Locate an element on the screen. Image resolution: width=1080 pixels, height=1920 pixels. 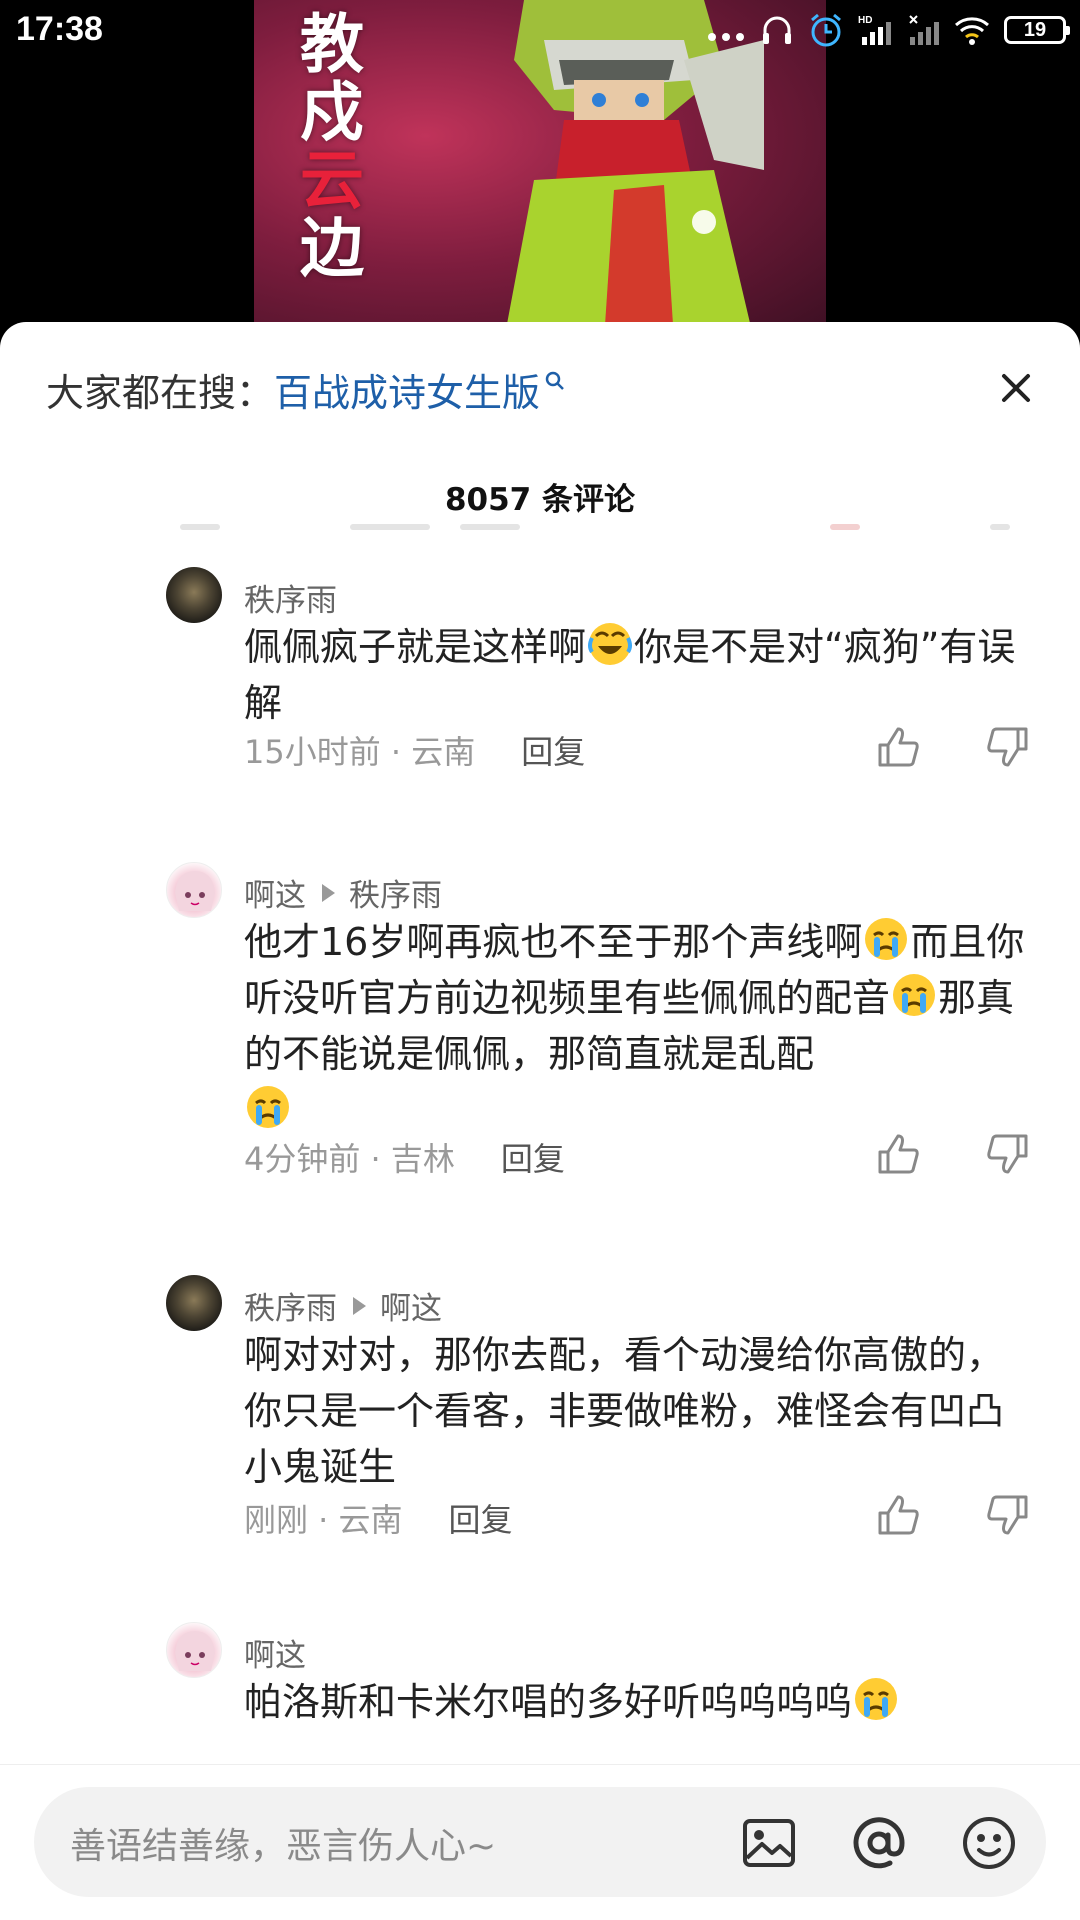
search-hint-prefix: 大家都在搜： is located at coordinates (160, 393).